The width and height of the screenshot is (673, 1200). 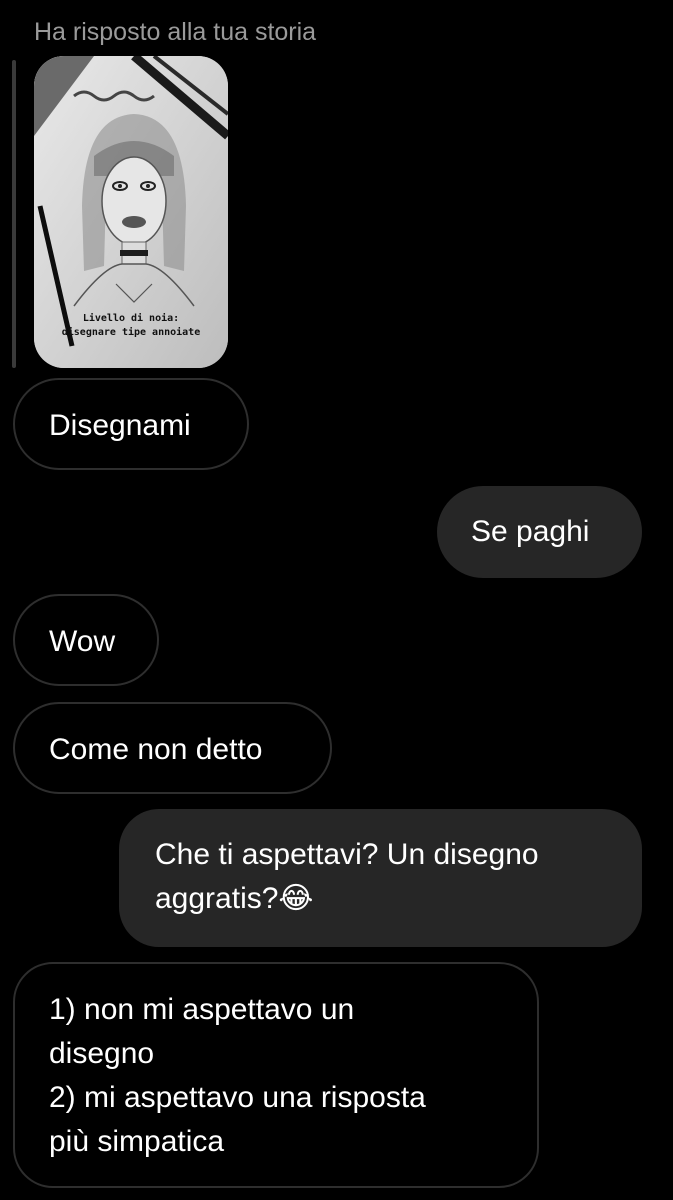 What do you see at coordinates (131, 318) in the screenshot?
I see `story-caption-line-1: Livello di noia:` at bounding box center [131, 318].